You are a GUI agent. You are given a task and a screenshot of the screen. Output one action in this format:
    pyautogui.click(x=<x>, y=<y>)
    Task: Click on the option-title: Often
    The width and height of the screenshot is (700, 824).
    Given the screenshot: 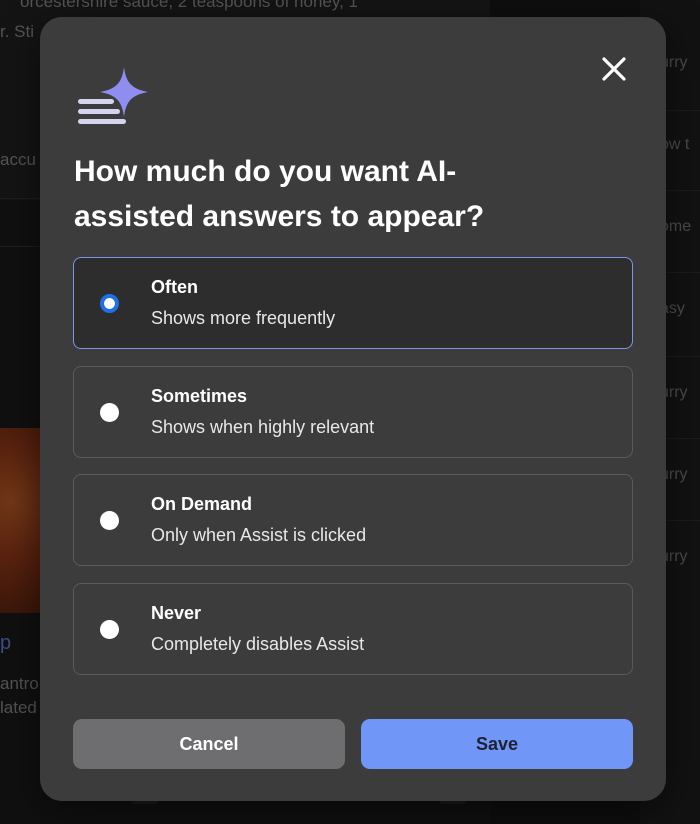 What is the action you would take?
    pyautogui.click(x=174, y=287)
    